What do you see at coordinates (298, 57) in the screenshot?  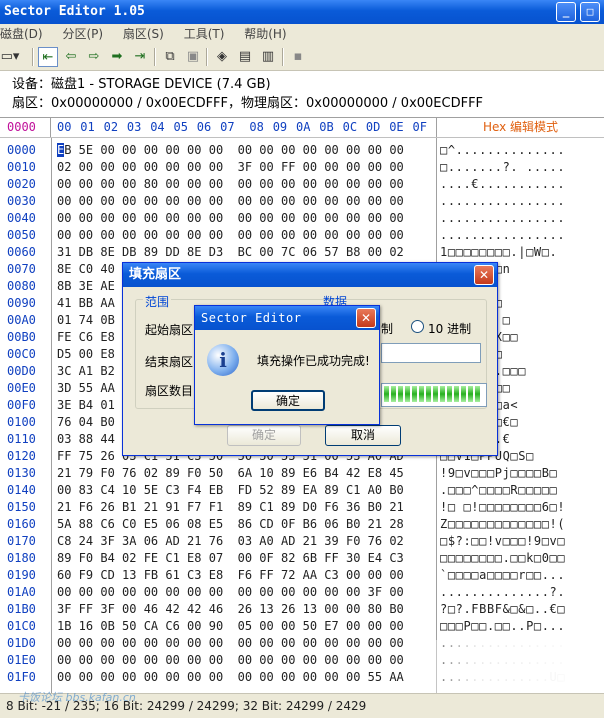 I see `save-icon: ▪` at bounding box center [298, 57].